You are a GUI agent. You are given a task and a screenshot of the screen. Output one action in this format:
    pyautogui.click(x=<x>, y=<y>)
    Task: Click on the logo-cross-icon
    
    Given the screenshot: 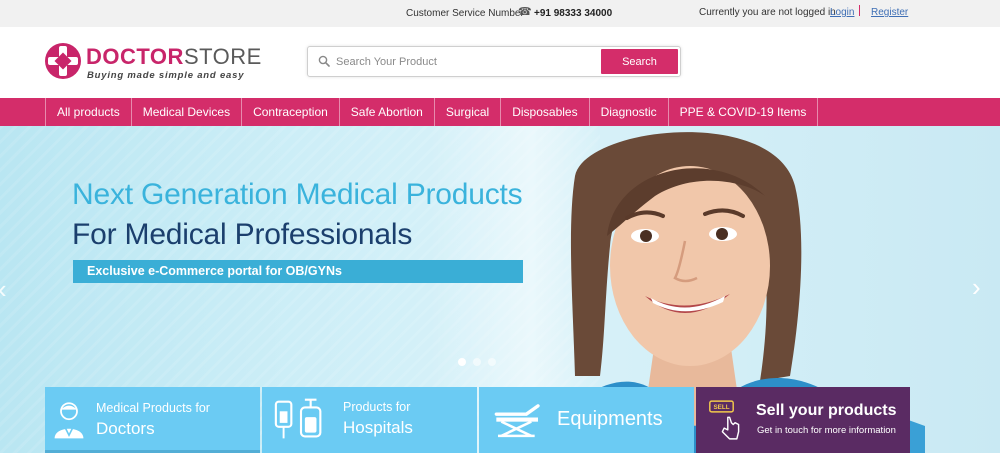 What is the action you would take?
    pyautogui.click(x=63, y=61)
    